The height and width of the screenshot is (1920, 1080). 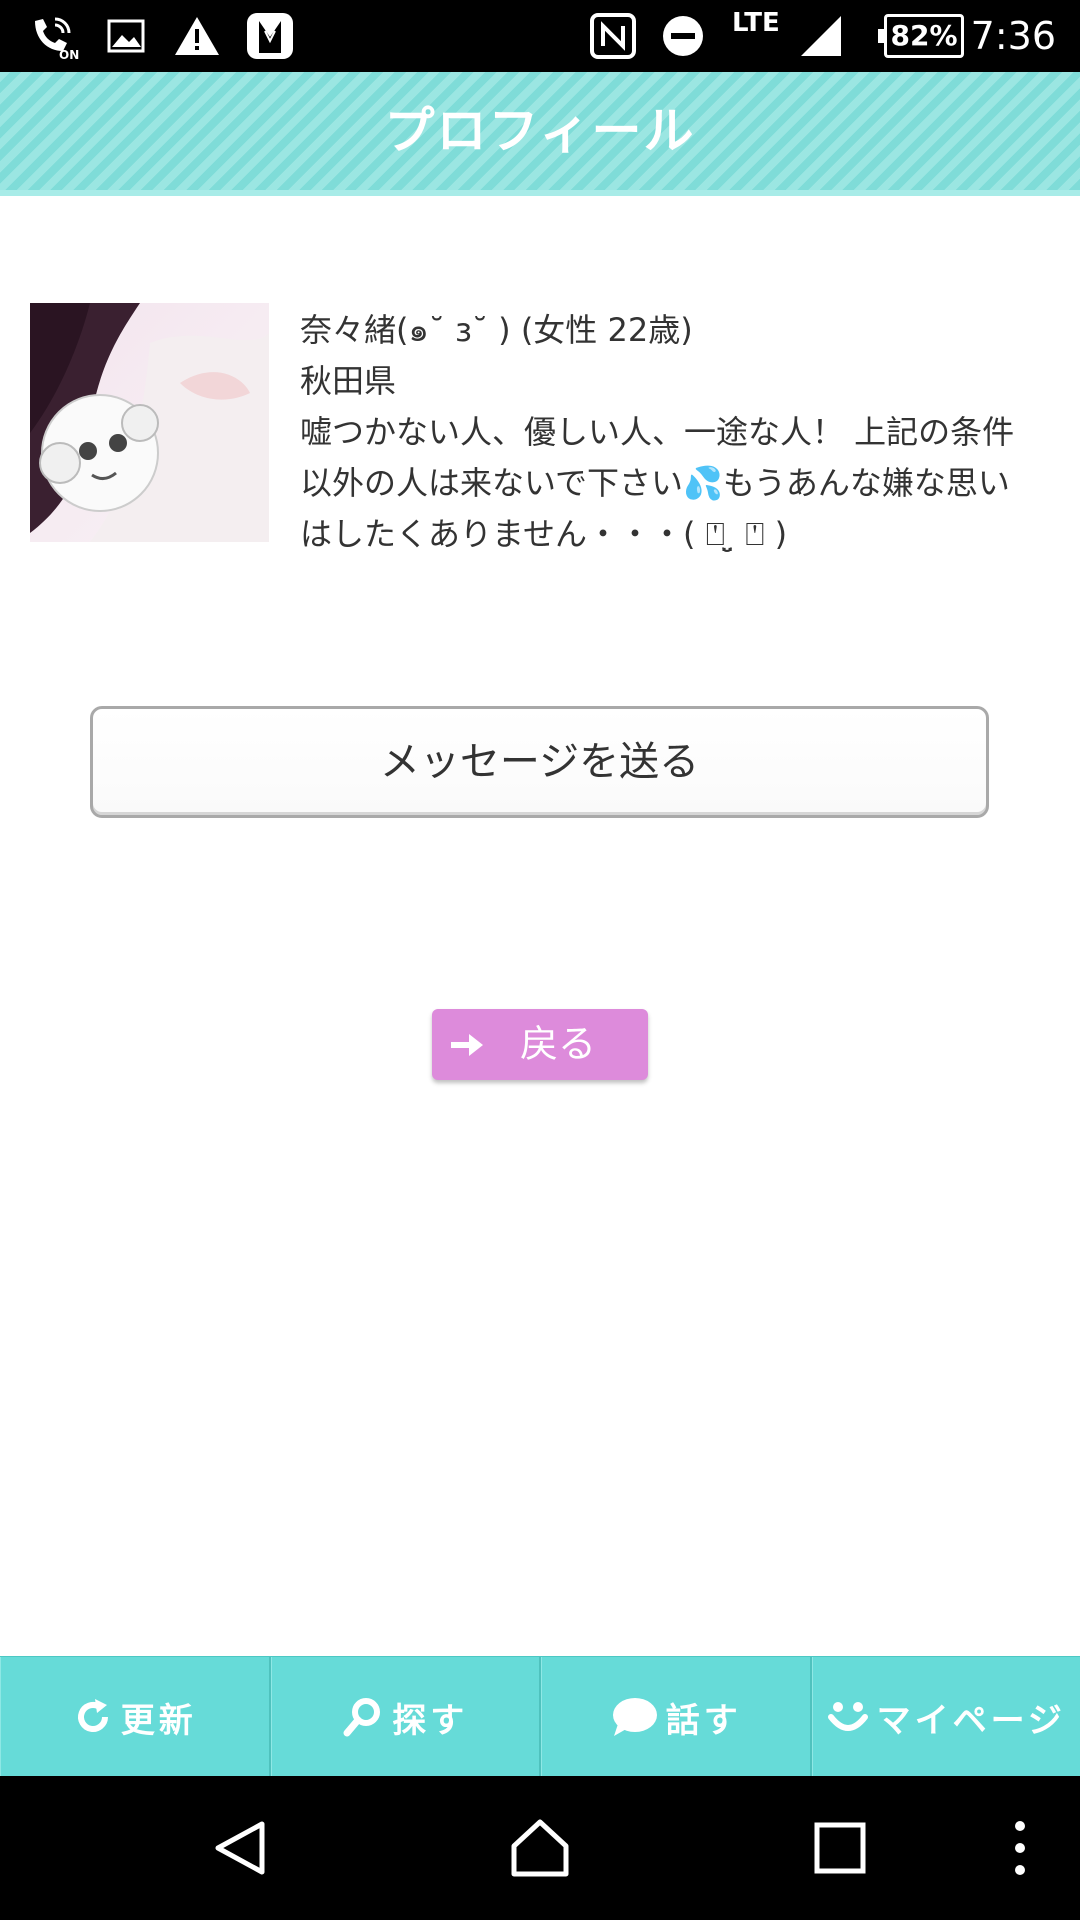 What do you see at coordinates (1013, 36) in the screenshot?
I see `clock: 7:36` at bounding box center [1013, 36].